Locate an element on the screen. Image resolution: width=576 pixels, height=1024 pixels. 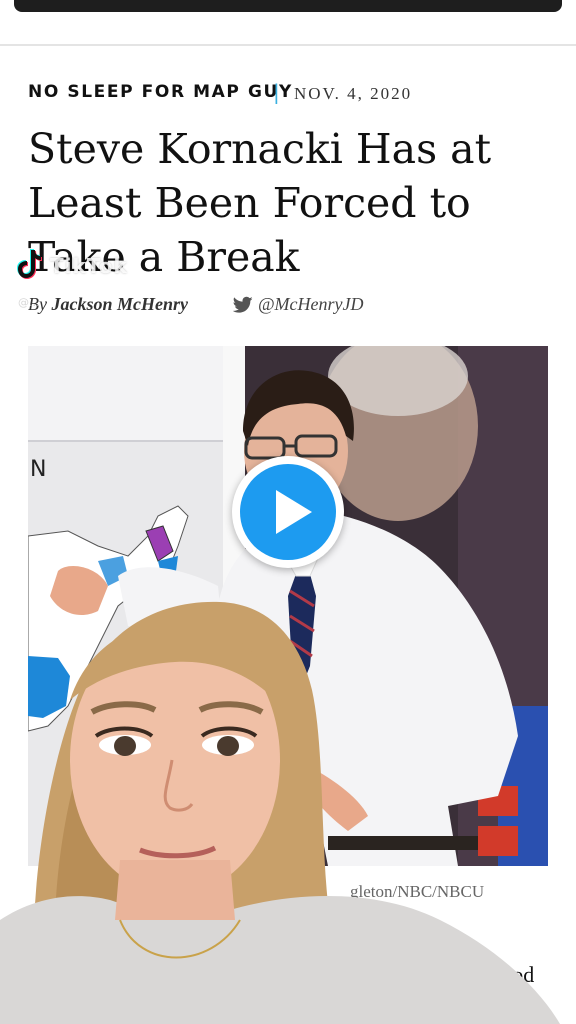
twitter-bird-icon is located at coordinates (243, 305).